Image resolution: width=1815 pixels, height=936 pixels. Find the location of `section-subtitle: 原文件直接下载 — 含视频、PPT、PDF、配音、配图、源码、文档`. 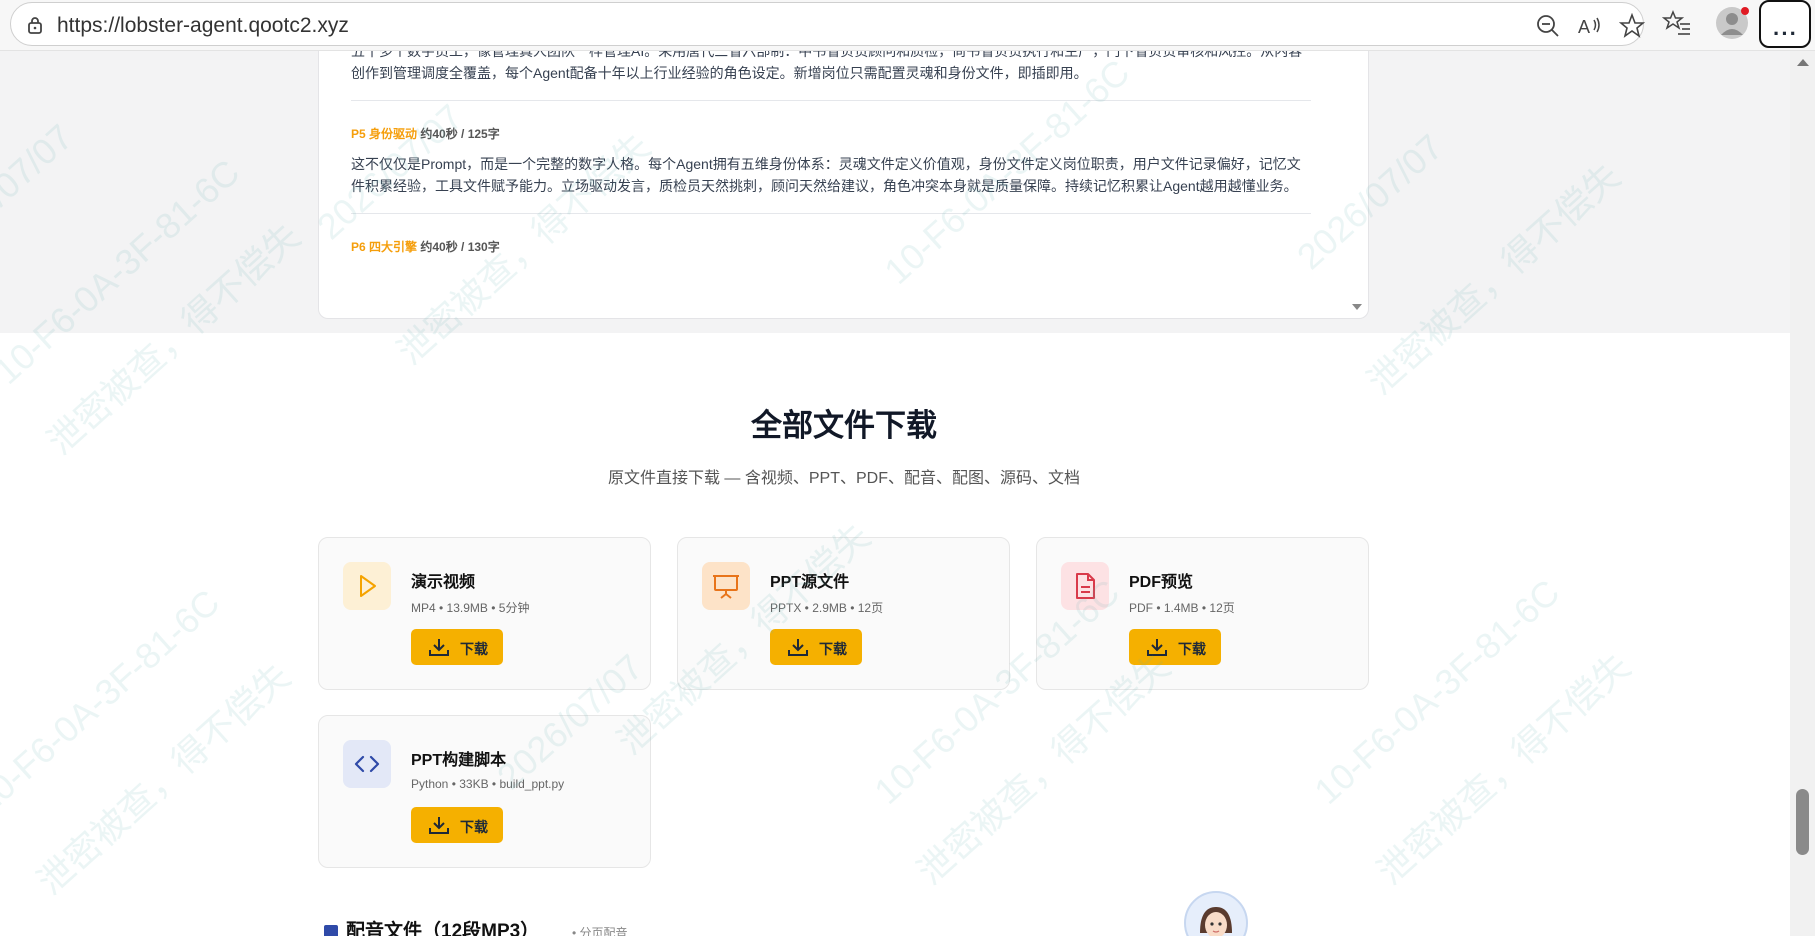

section-subtitle: 原文件直接下载 — 含视频、PPT、PDF、配音、配图、源码、文档 is located at coordinates (843, 478).